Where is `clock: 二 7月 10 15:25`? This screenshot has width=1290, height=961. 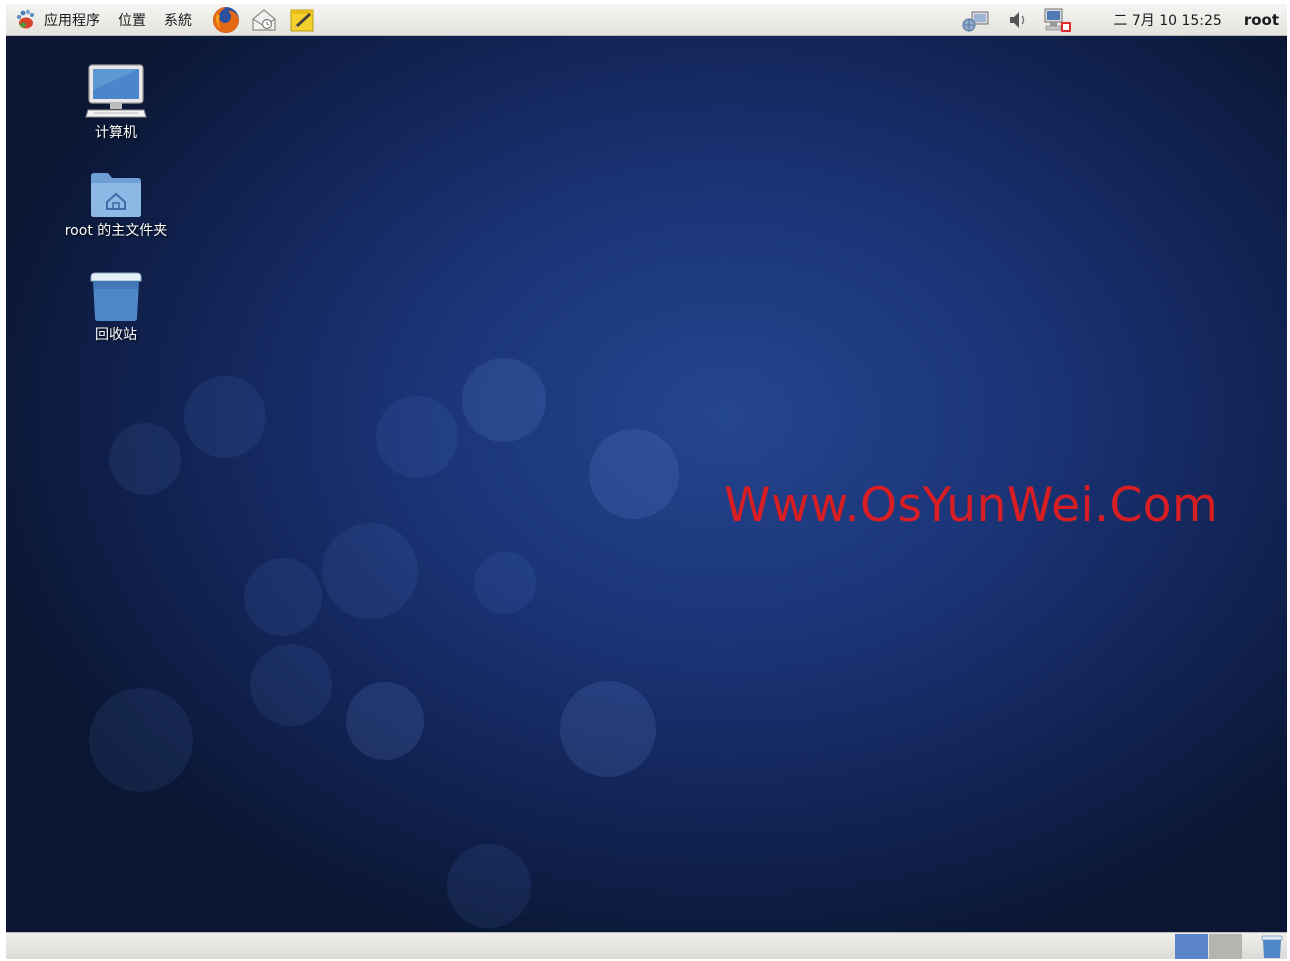 clock: 二 7月 10 15:25 is located at coordinates (1167, 20).